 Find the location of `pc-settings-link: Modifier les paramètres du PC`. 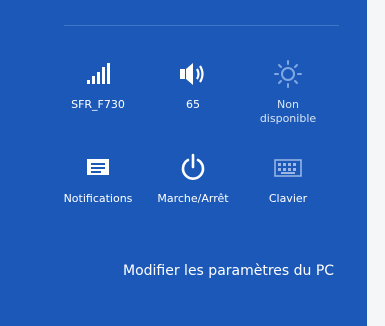

pc-settings-link: Modifier les paramètres du PC is located at coordinates (228, 271).